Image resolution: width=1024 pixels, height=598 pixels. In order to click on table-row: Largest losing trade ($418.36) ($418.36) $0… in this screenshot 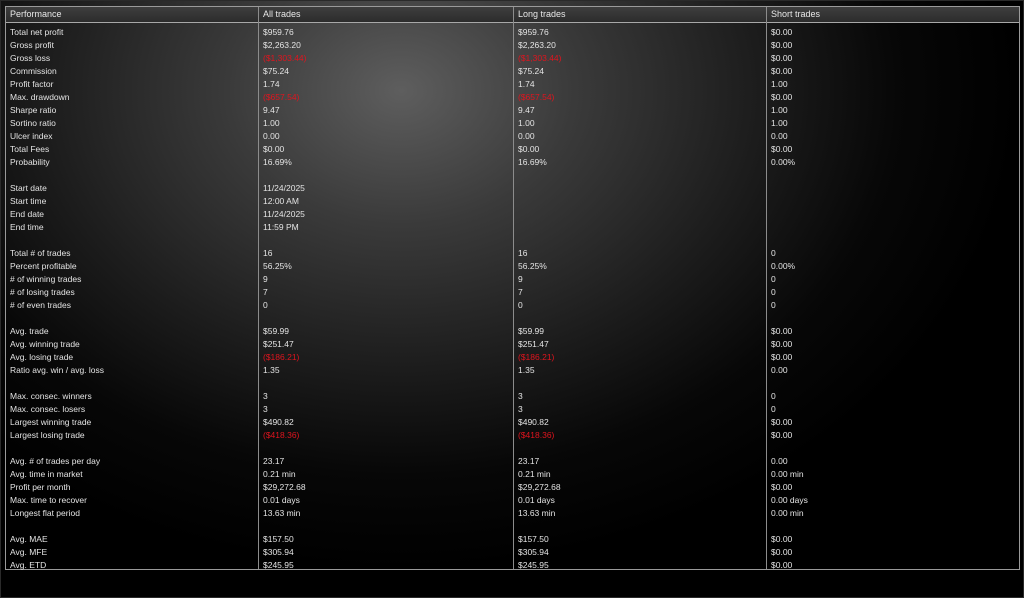, I will do `click(512, 435)`.